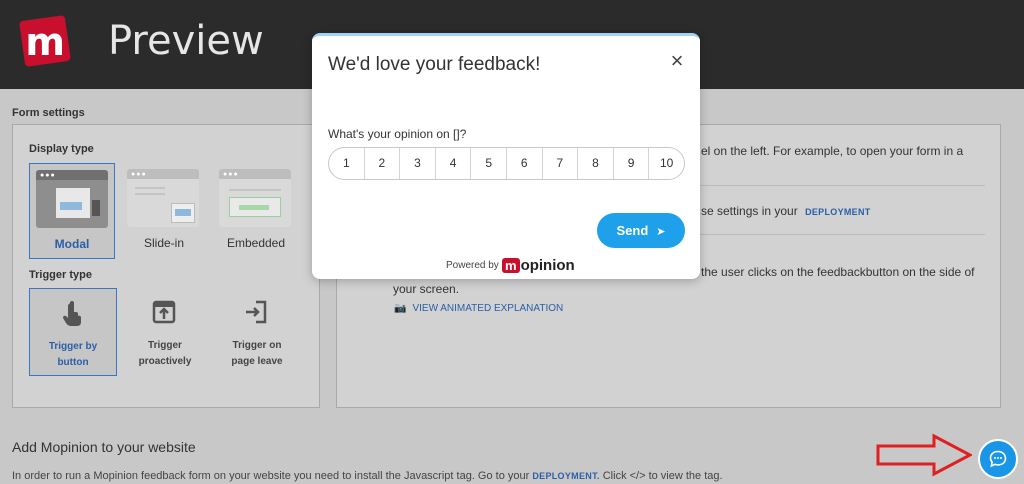  What do you see at coordinates (255, 198) in the screenshot?
I see `embedded-thumbnail: ●●●` at bounding box center [255, 198].